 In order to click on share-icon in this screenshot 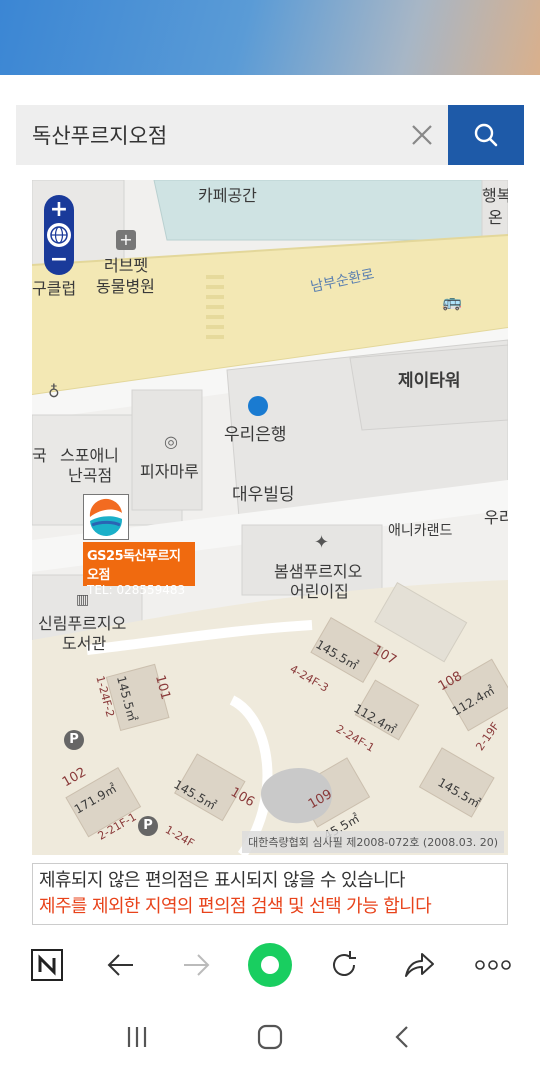, I will do `click(419, 965)`.